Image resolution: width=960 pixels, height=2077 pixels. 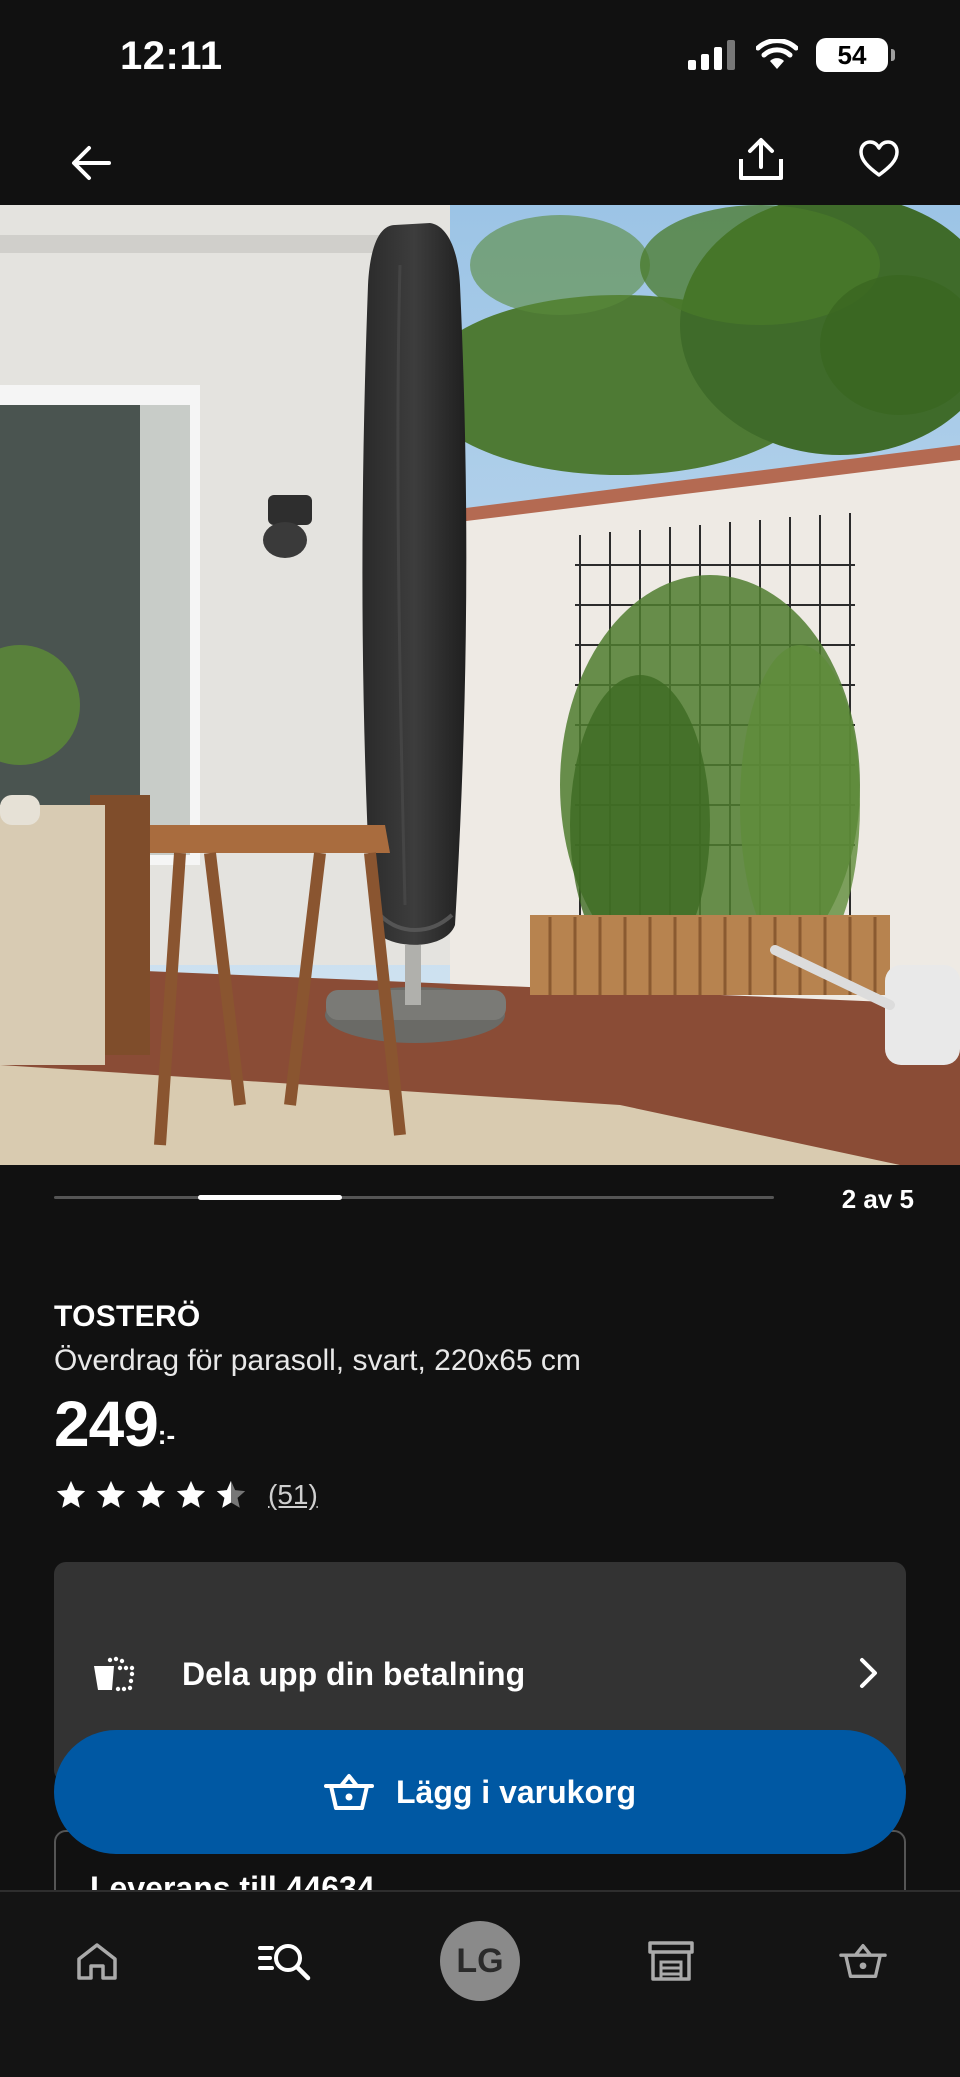 What do you see at coordinates (317, 1360) in the screenshot?
I see `product-description: Överdrag för parasoll, svart, 220x65 cm` at bounding box center [317, 1360].